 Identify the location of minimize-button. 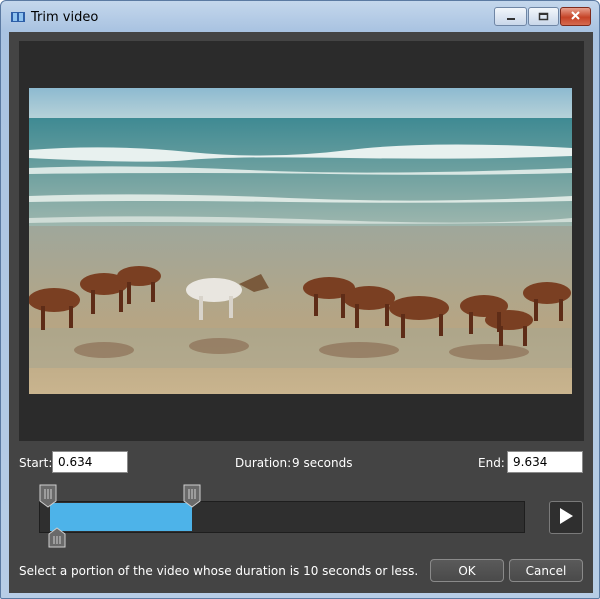
(510, 16).